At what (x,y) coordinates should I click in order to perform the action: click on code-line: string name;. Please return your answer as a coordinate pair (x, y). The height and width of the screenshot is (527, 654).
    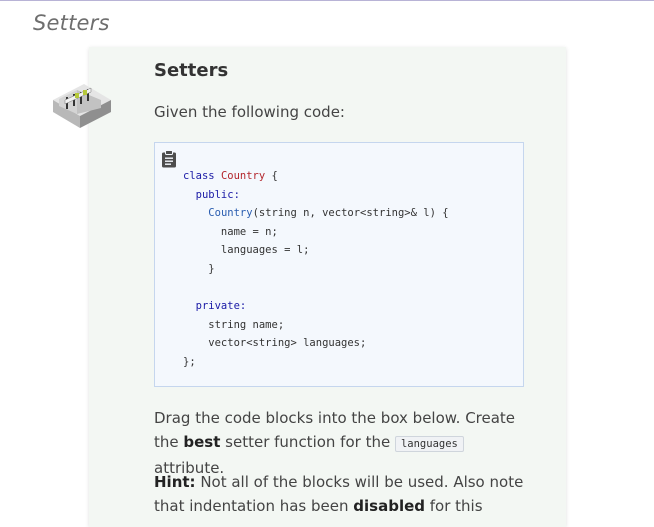
    Looking at the image, I should click on (233, 325).